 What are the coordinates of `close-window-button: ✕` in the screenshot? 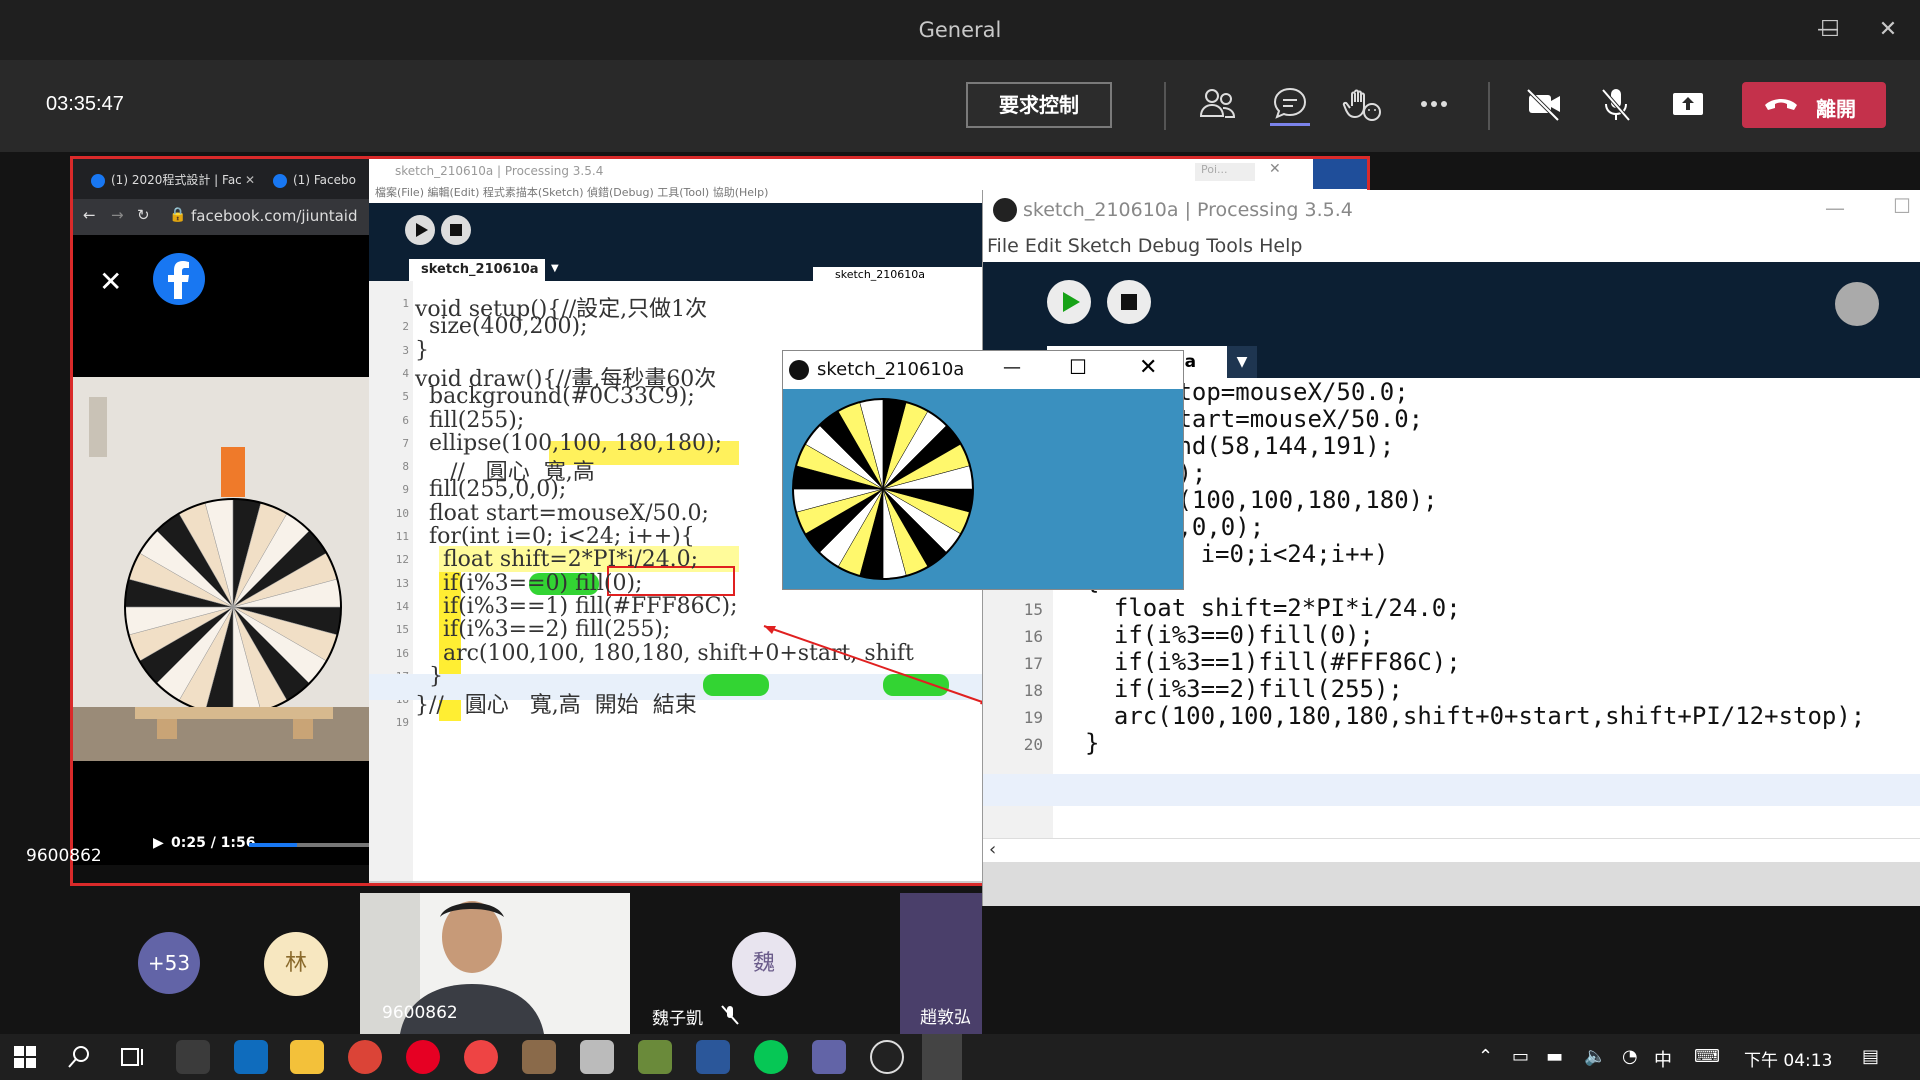 It's located at (1888, 30).